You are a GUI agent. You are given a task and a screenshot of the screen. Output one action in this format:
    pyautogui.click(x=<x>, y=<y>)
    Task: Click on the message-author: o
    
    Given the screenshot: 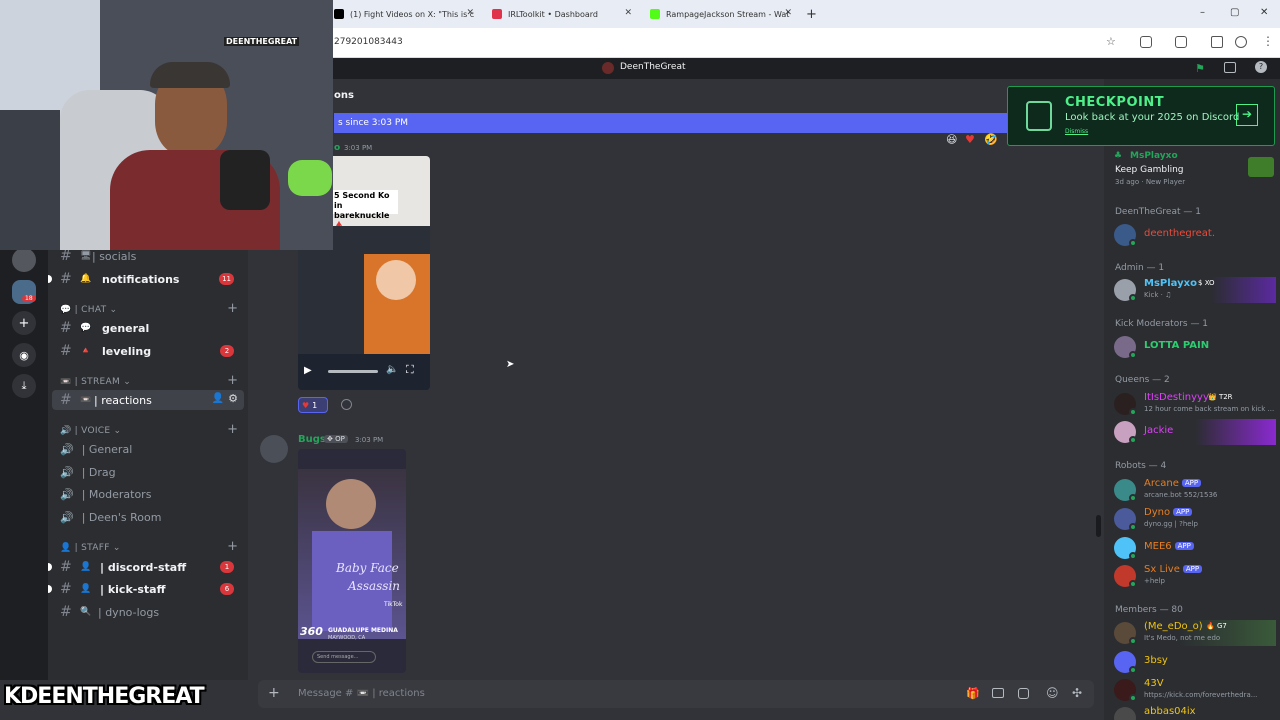 What is the action you would take?
    pyautogui.click(x=337, y=148)
    